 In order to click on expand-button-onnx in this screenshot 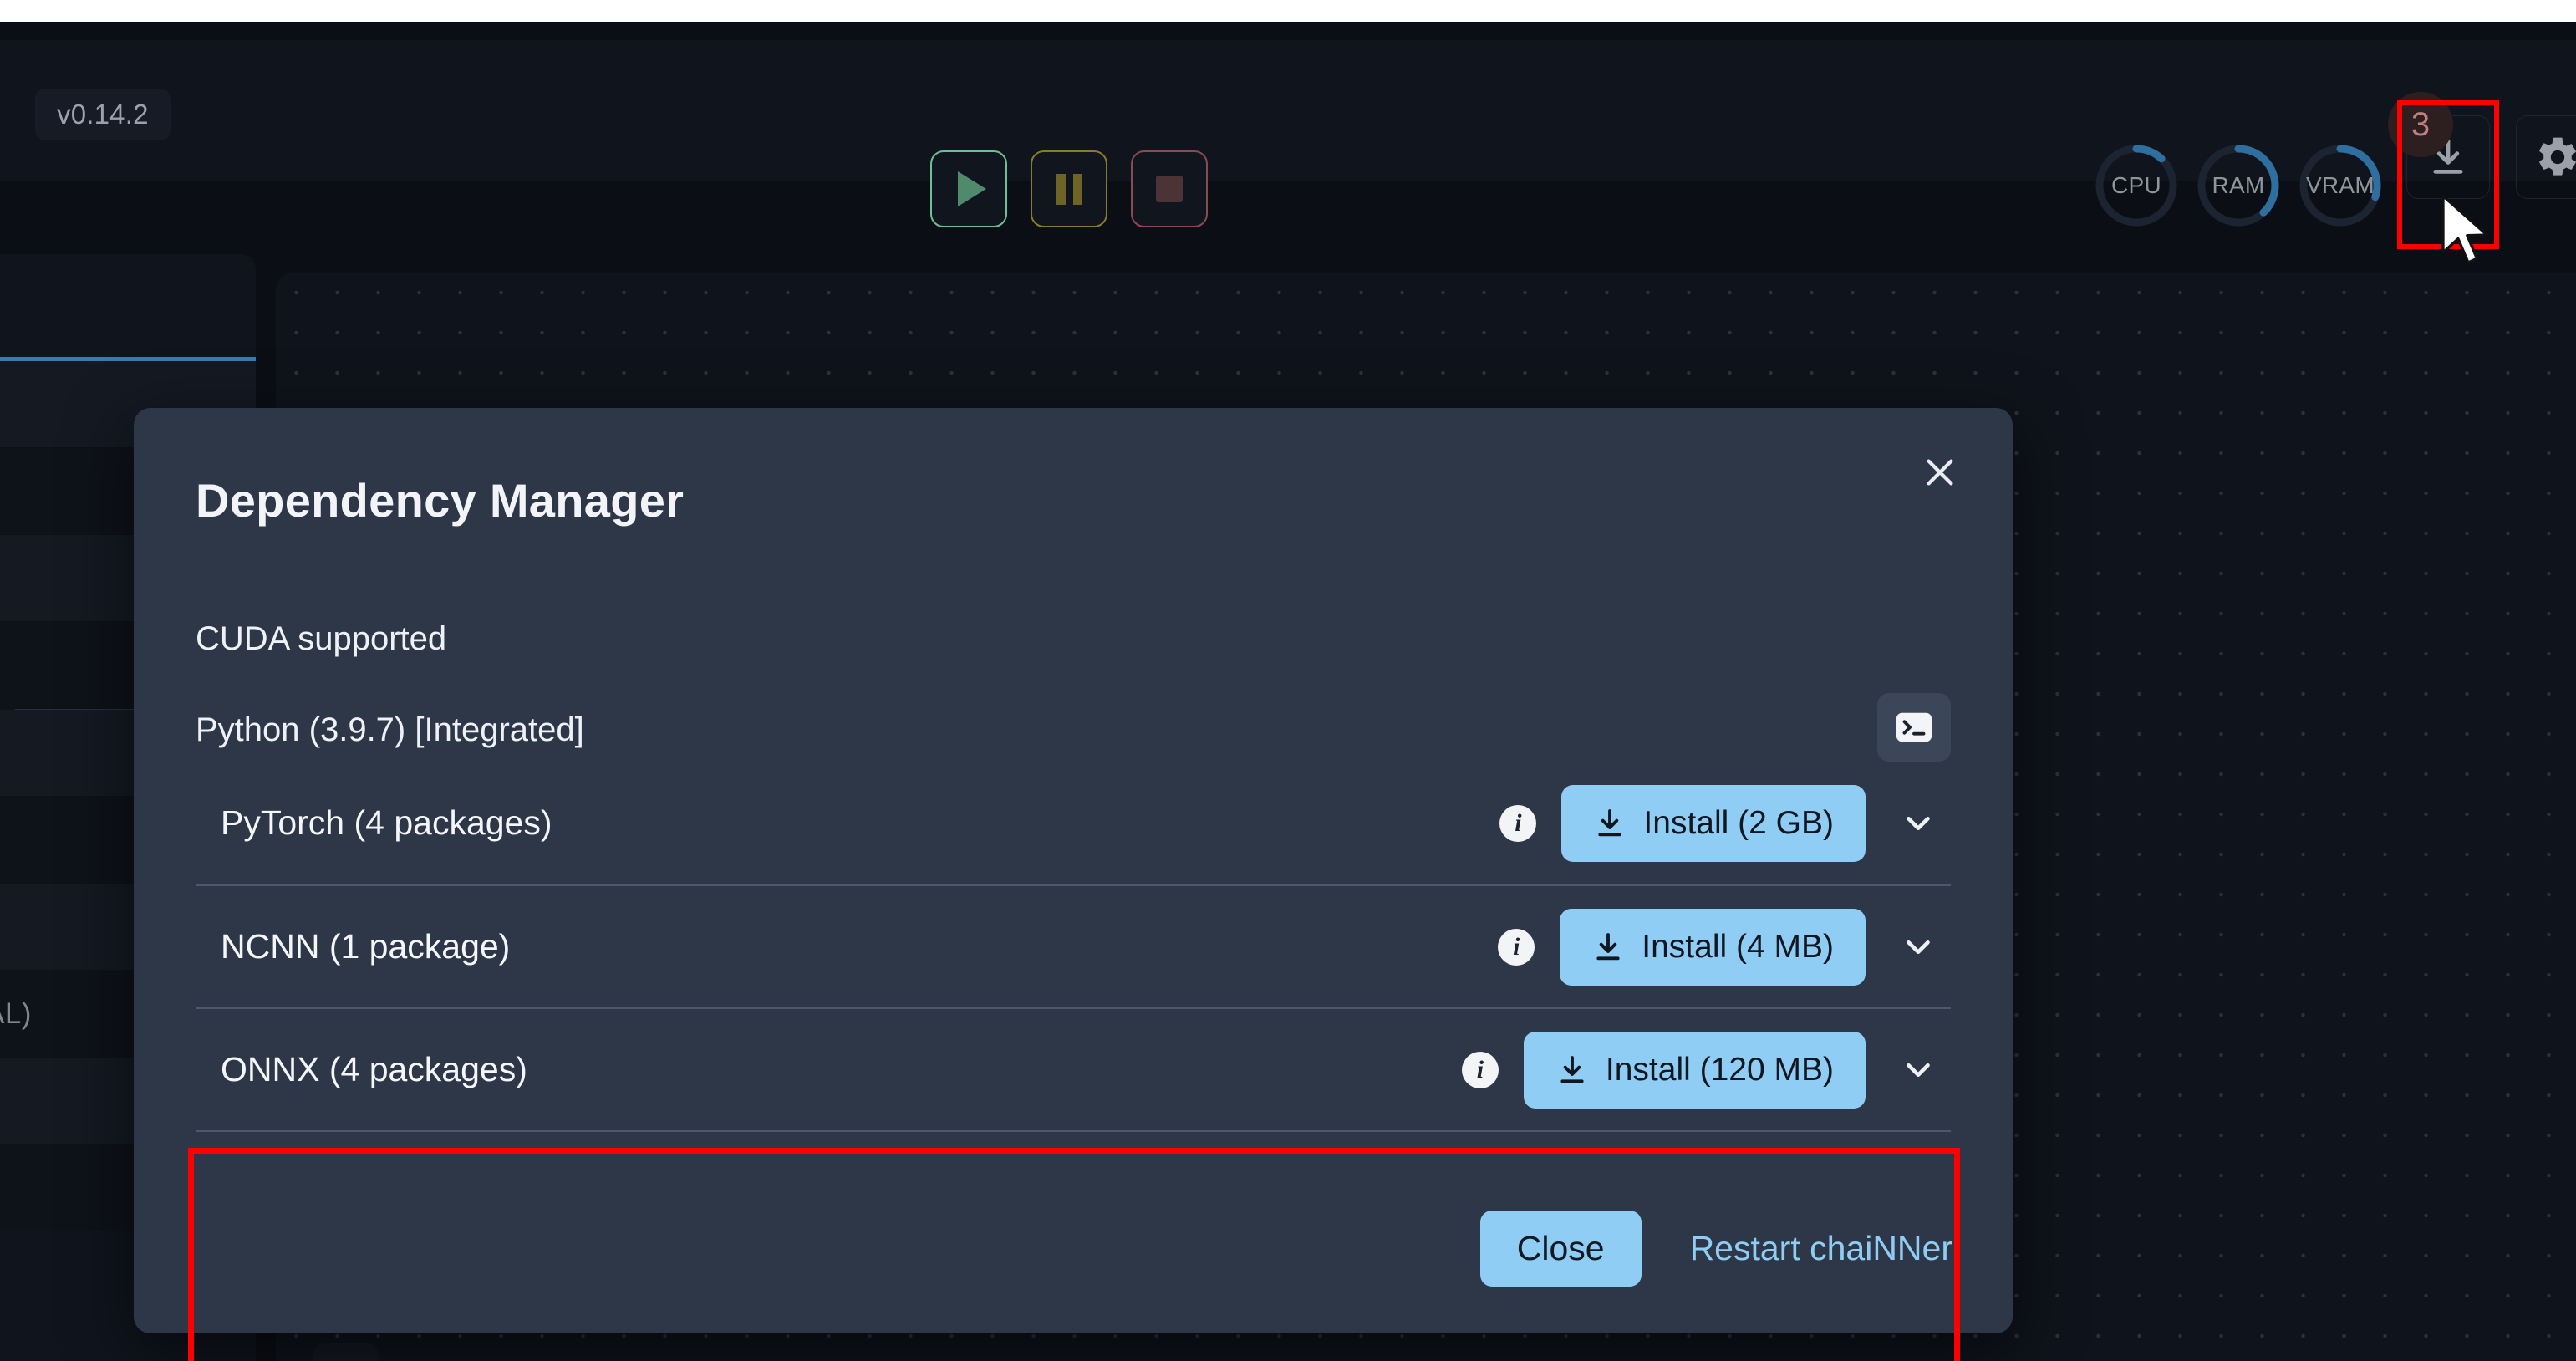, I will do `click(1918, 1070)`.